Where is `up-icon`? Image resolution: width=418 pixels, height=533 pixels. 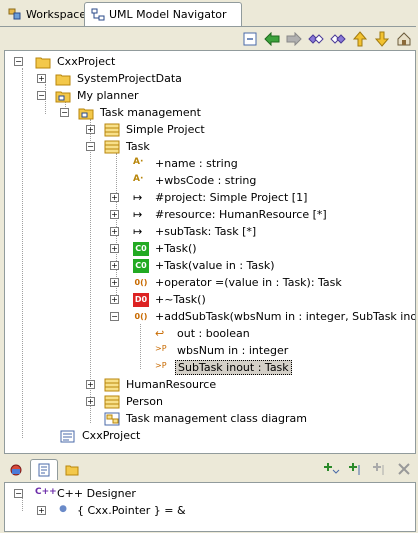
up-icon is located at coordinates (360, 39).